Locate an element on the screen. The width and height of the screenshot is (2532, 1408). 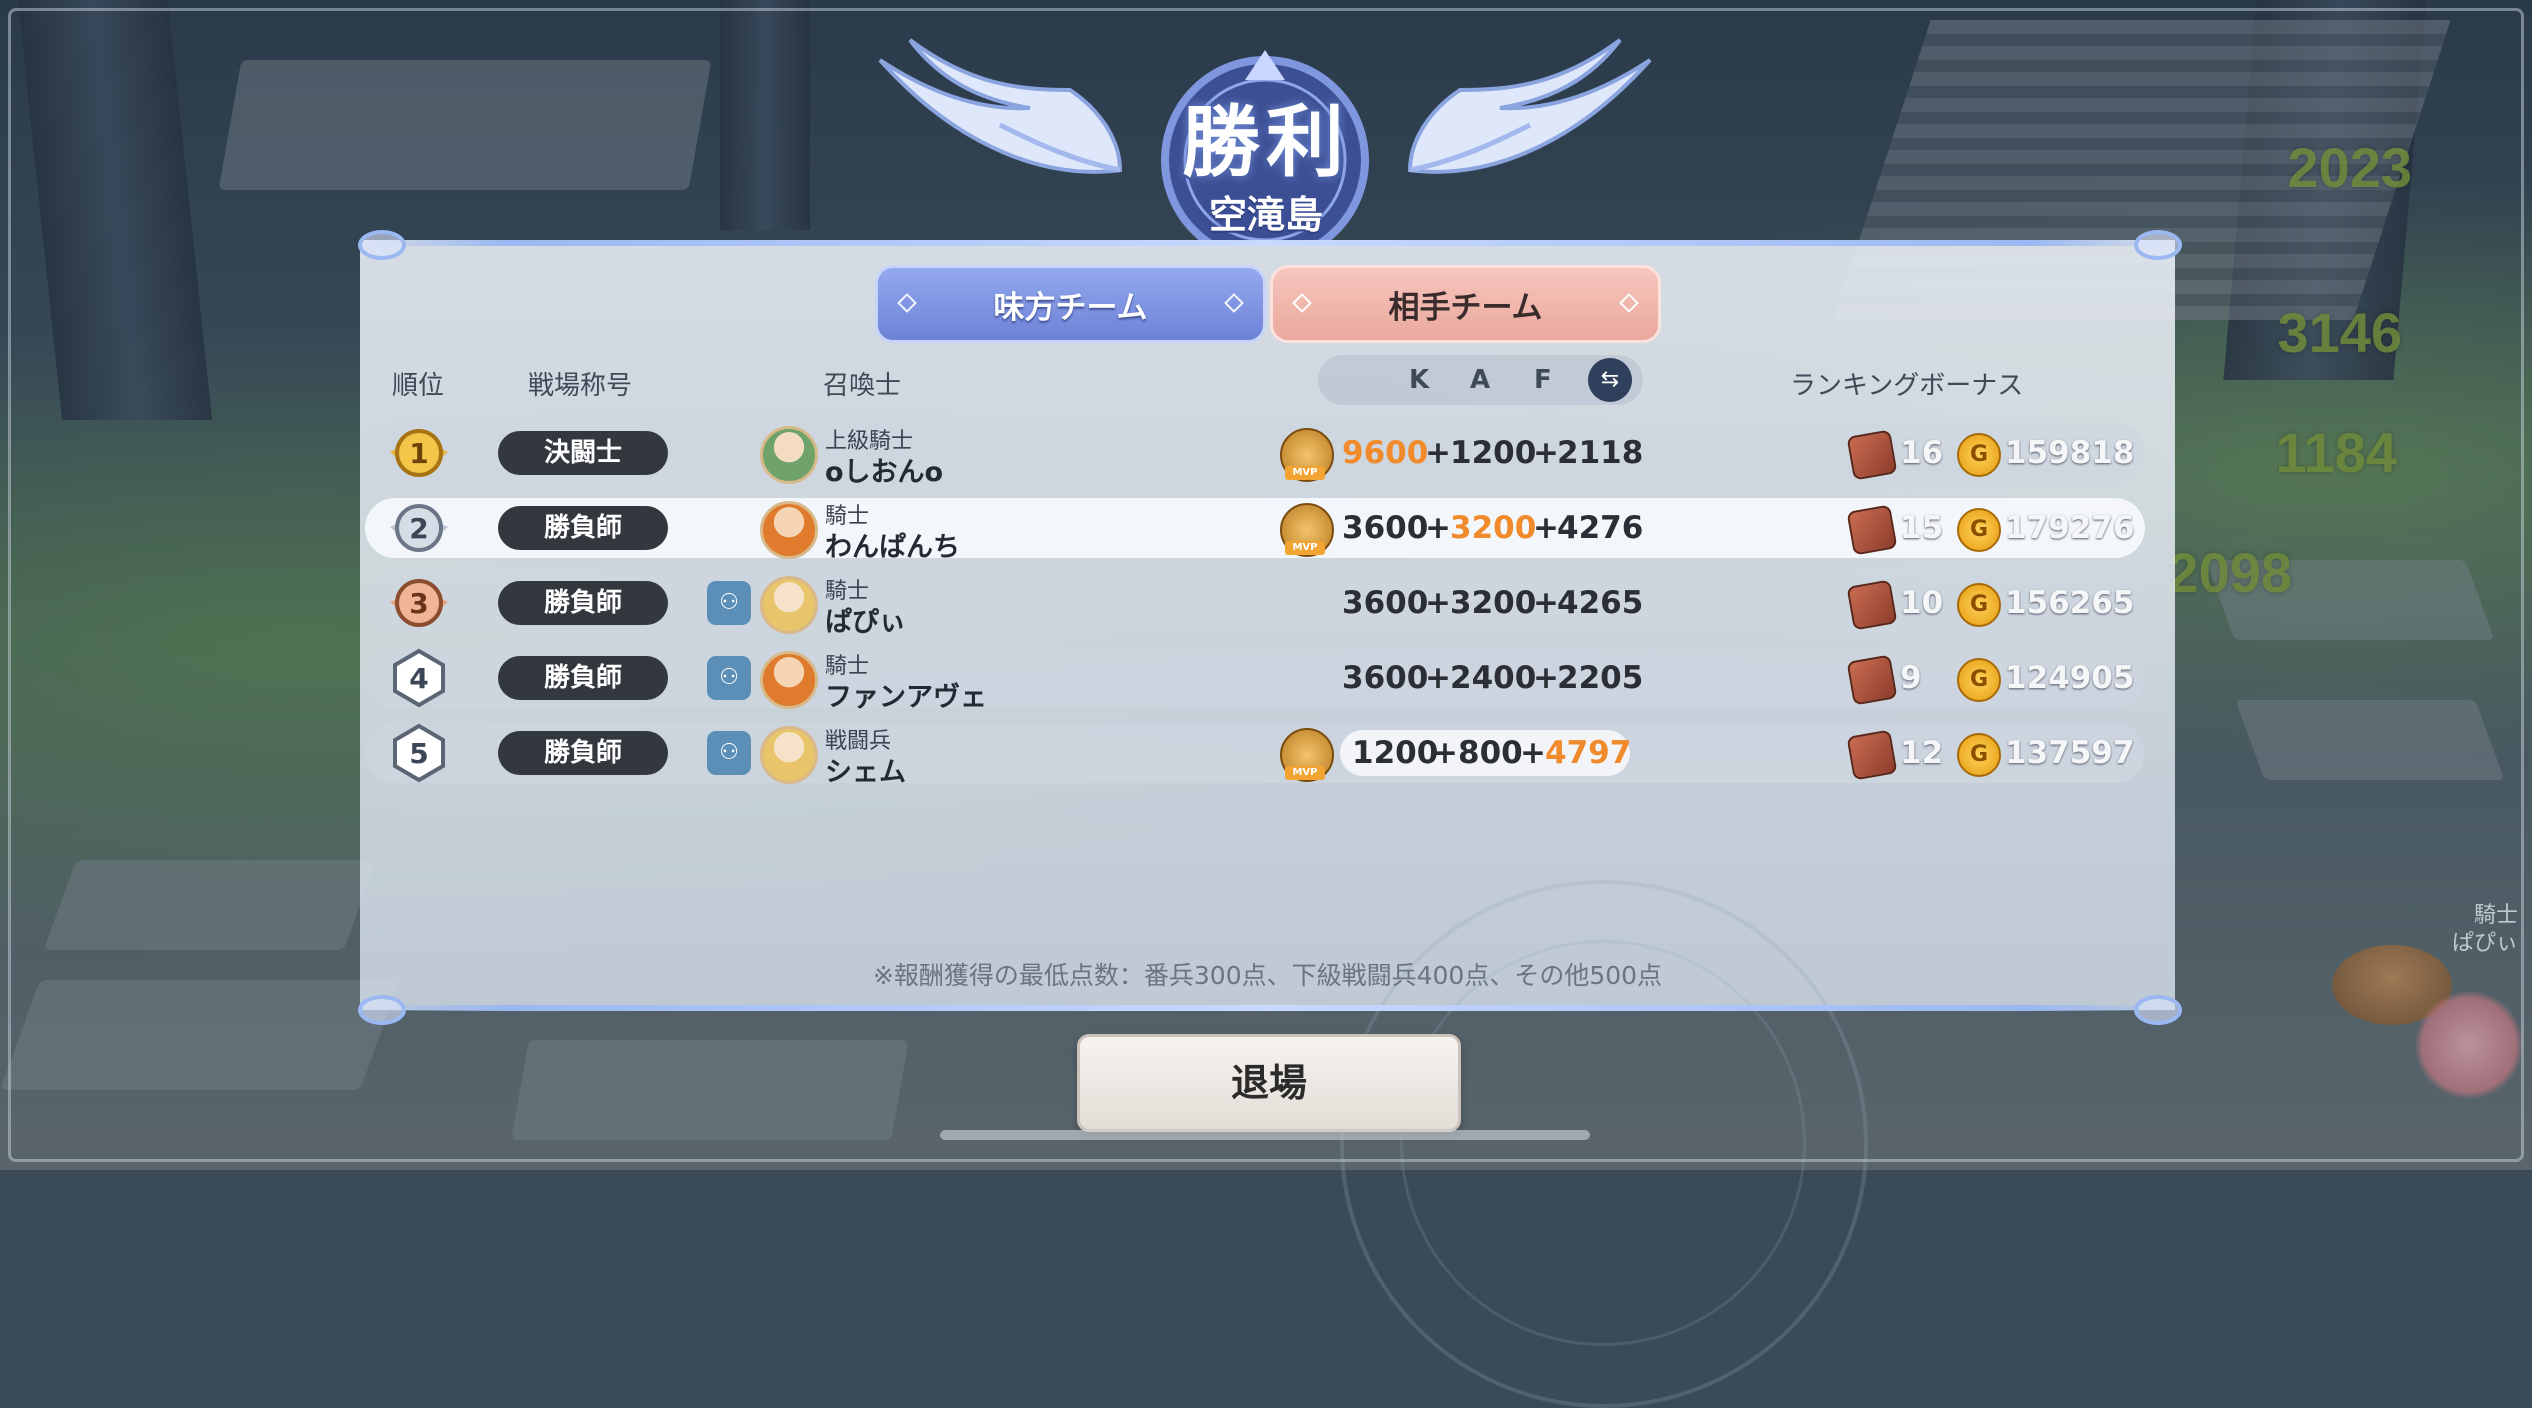
tab-enemy-team: 相手チーム is located at coordinates (1465, 304).